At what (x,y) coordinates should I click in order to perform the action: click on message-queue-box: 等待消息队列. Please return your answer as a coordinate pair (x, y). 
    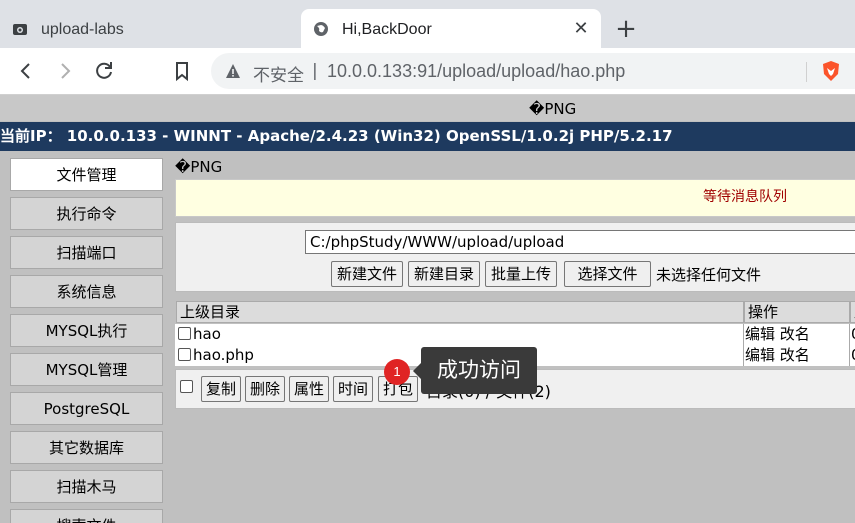
    Looking at the image, I should click on (515, 198).